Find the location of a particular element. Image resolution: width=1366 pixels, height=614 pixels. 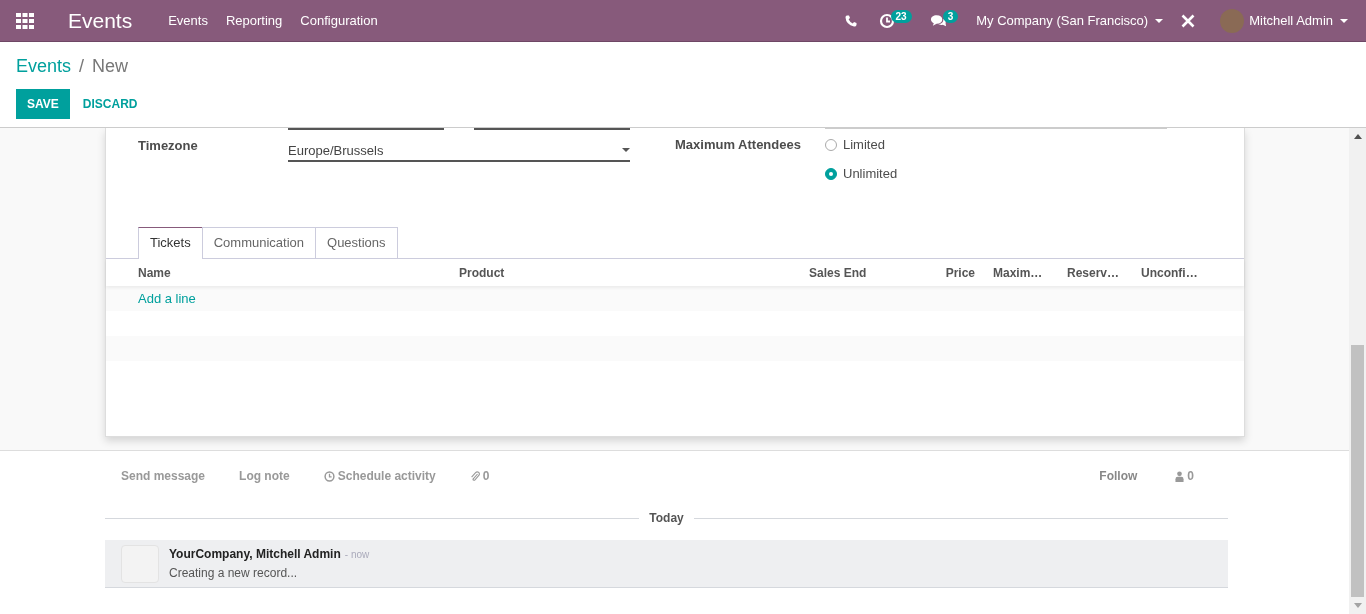

menu-item: Events is located at coordinates (188, 20).